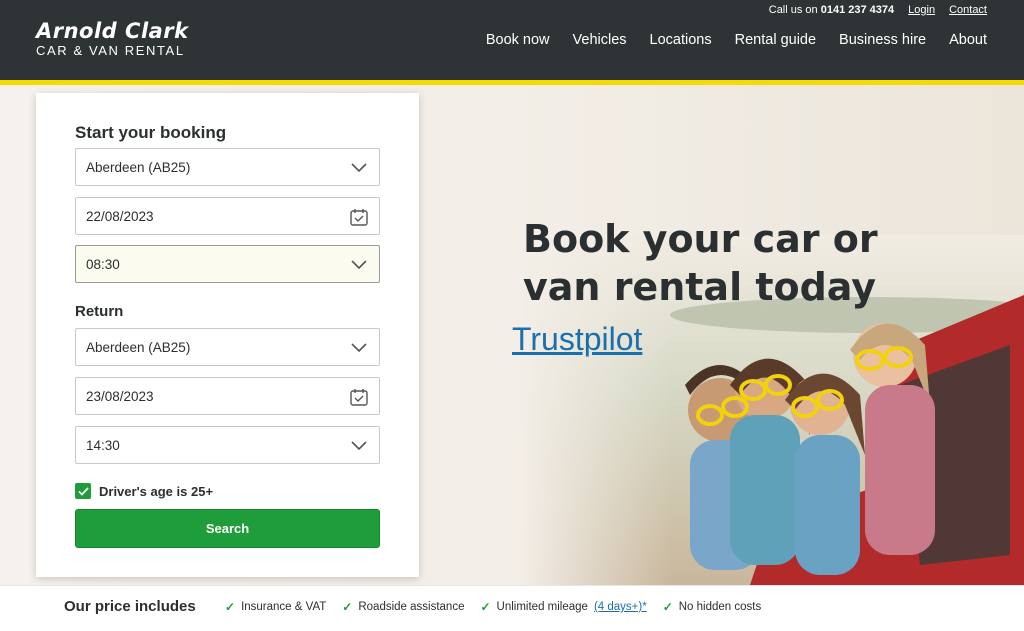  I want to click on nav-locations: Locations, so click(681, 40).